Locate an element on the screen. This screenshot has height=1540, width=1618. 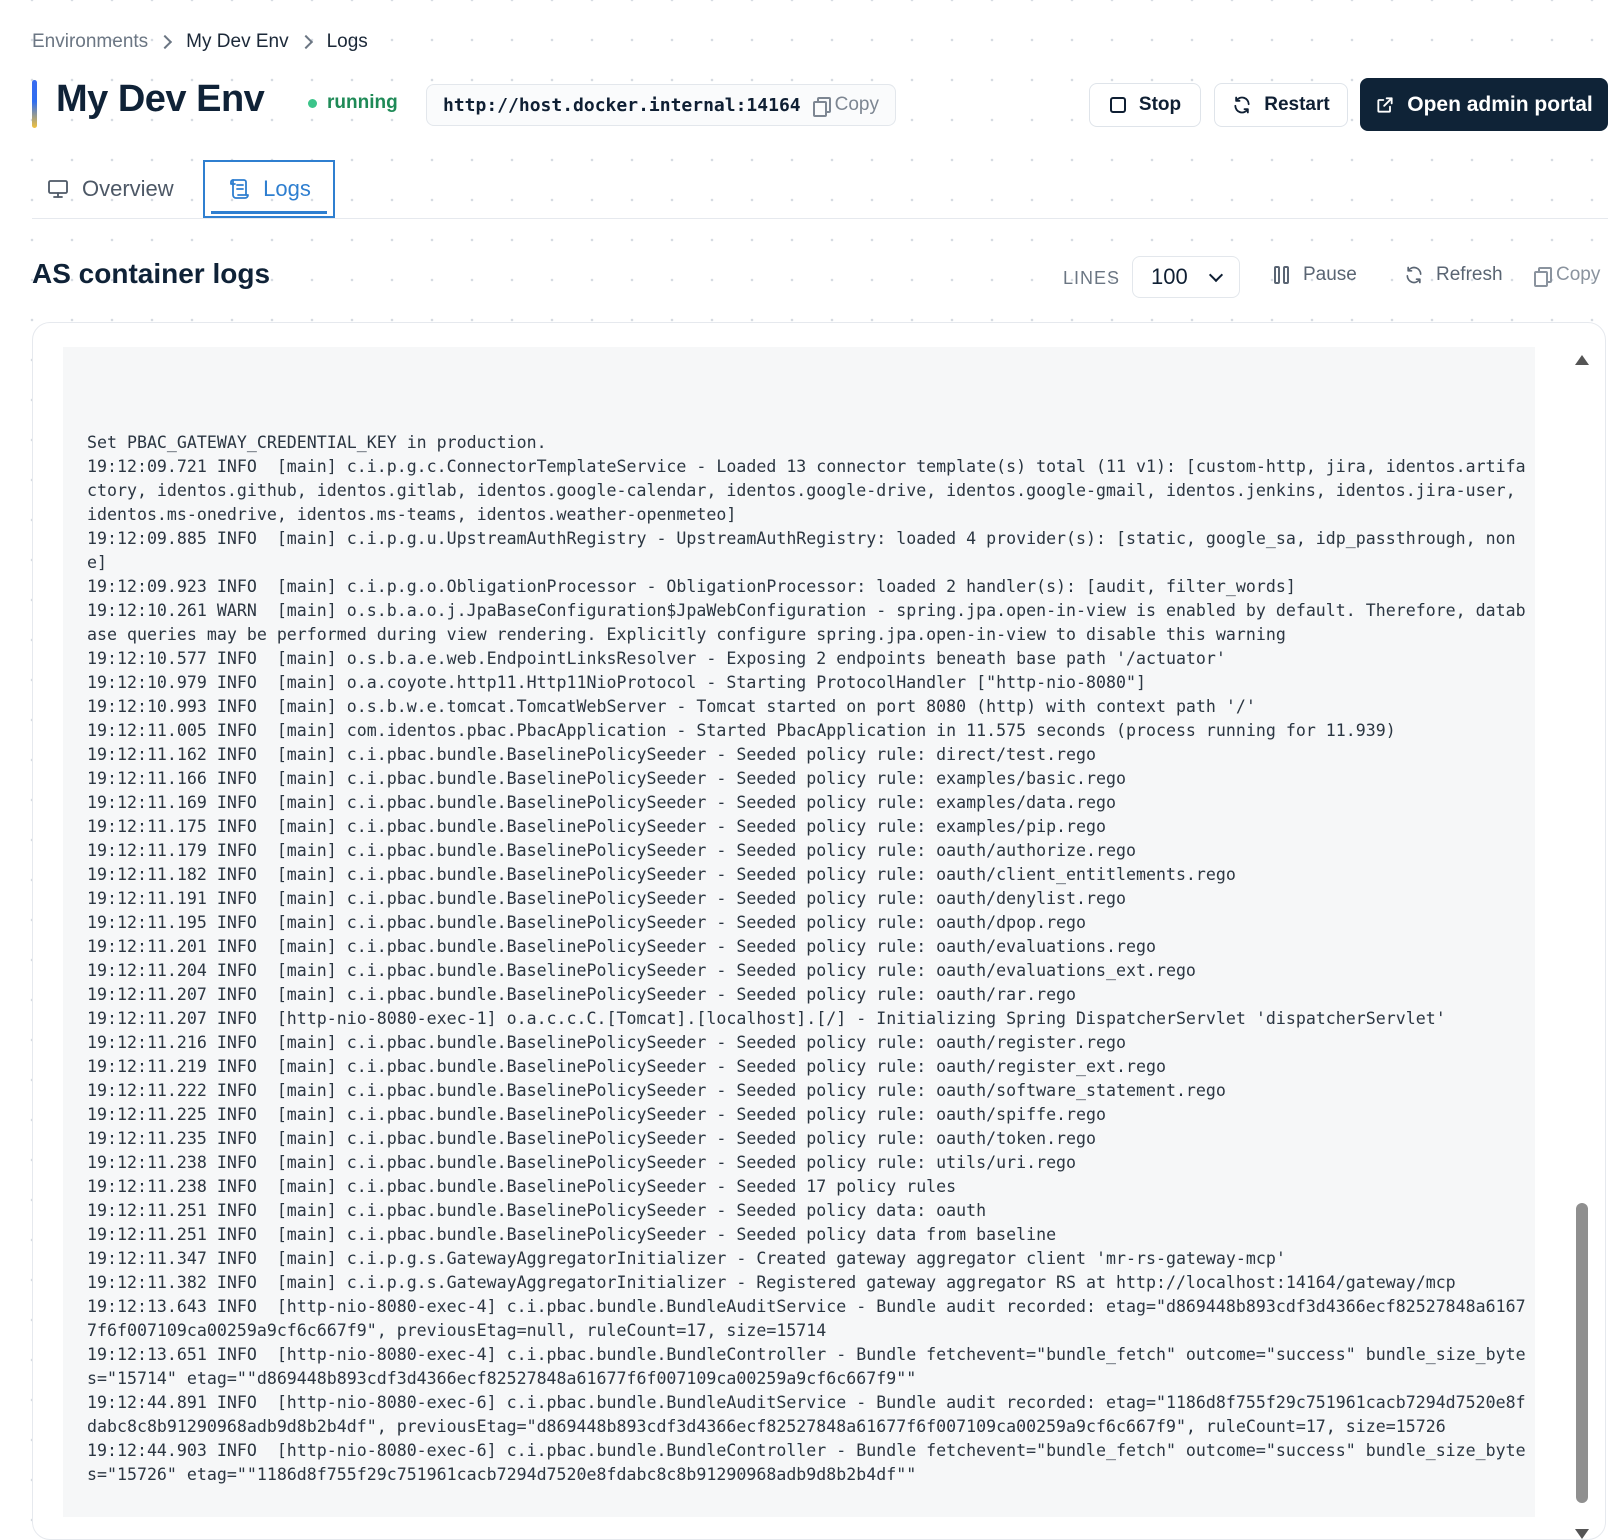
copy-logs-button: Copy is located at coordinates (1567, 275).